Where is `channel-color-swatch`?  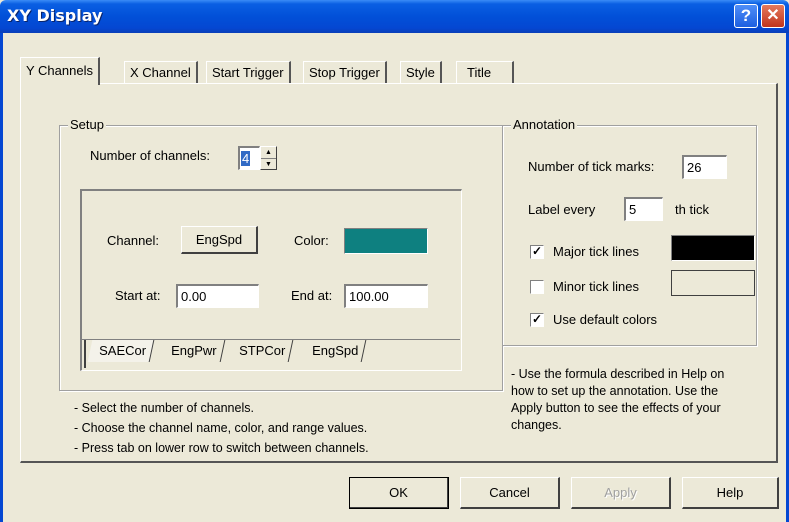 channel-color-swatch is located at coordinates (386, 241).